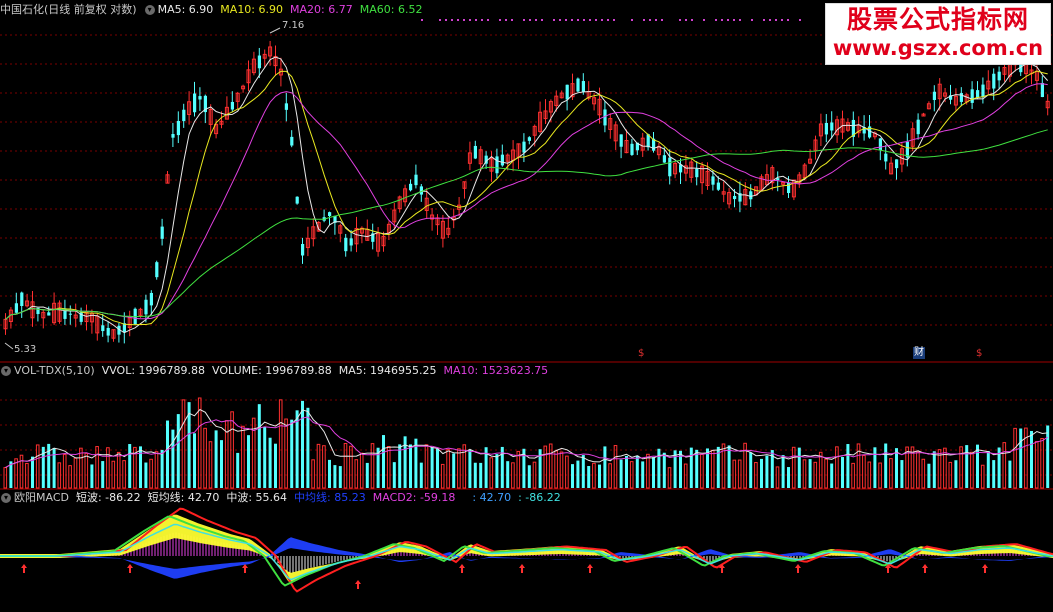 The width and height of the screenshot is (1053, 612). What do you see at coordinates (938, 48) in the screenshot?
I see `watermark-line2: www.gszx.com.cn` at bounding box center [938, 48].